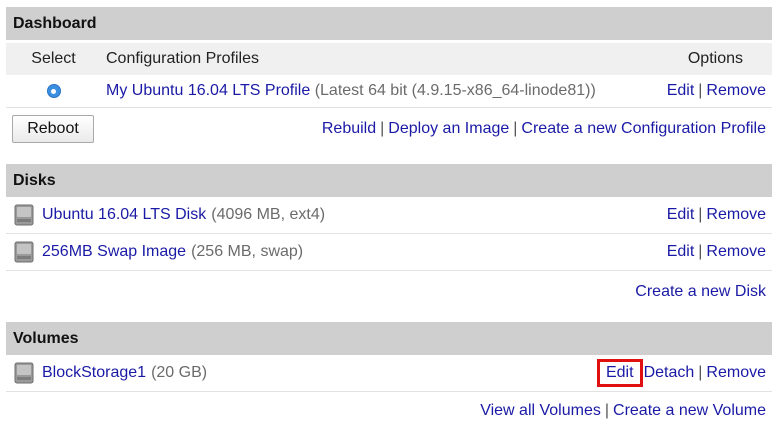  What do you see at coordinates (540, 411) in the screenshot?
I see `view-all-volumes-link: View all Volumes` at bounding box center [540, 411].